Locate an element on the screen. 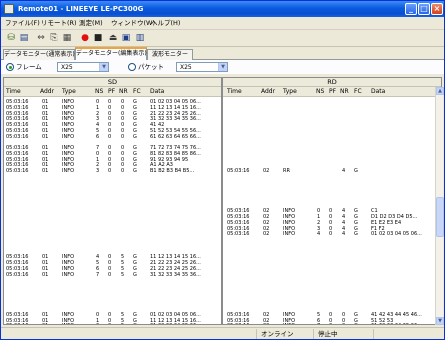  menu-window: ウィンドウ(W) is located at coordinates (133, 23).